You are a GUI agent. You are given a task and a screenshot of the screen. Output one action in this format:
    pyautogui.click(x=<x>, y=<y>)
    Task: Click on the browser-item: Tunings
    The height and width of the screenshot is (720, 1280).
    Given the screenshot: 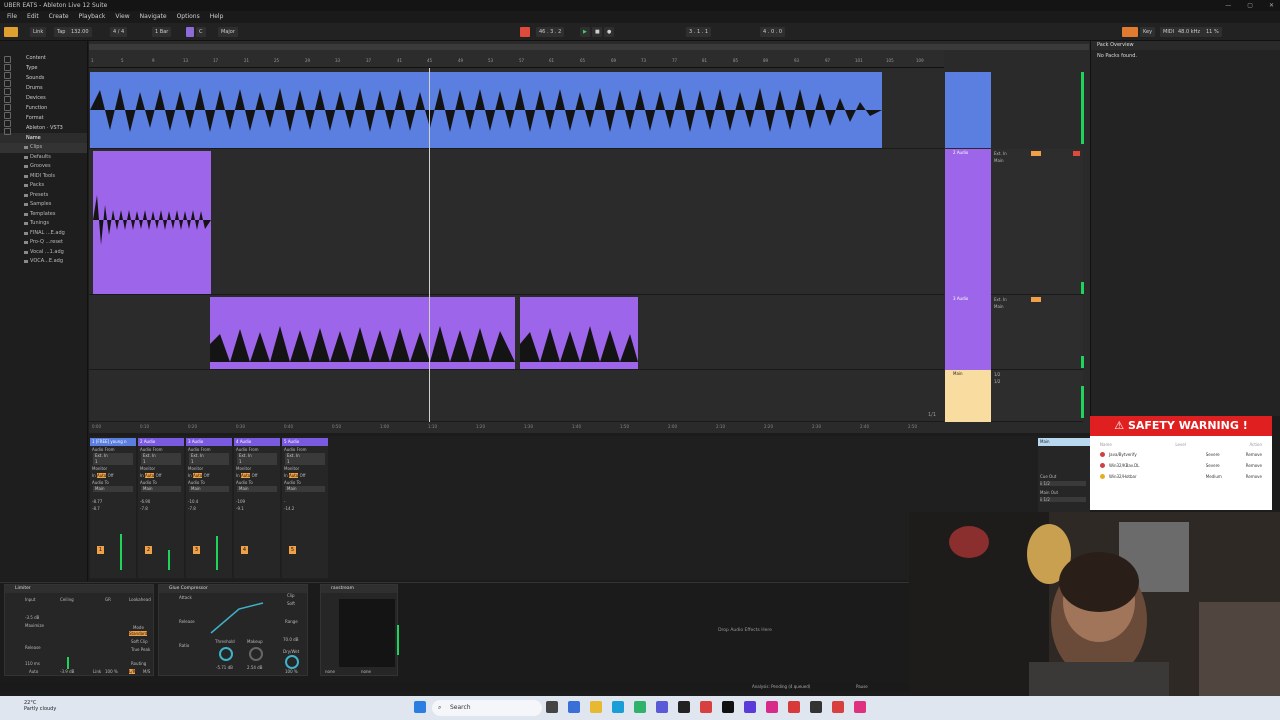 What is the action you would take?
    pyautogui.click(x=43, y=224)
    